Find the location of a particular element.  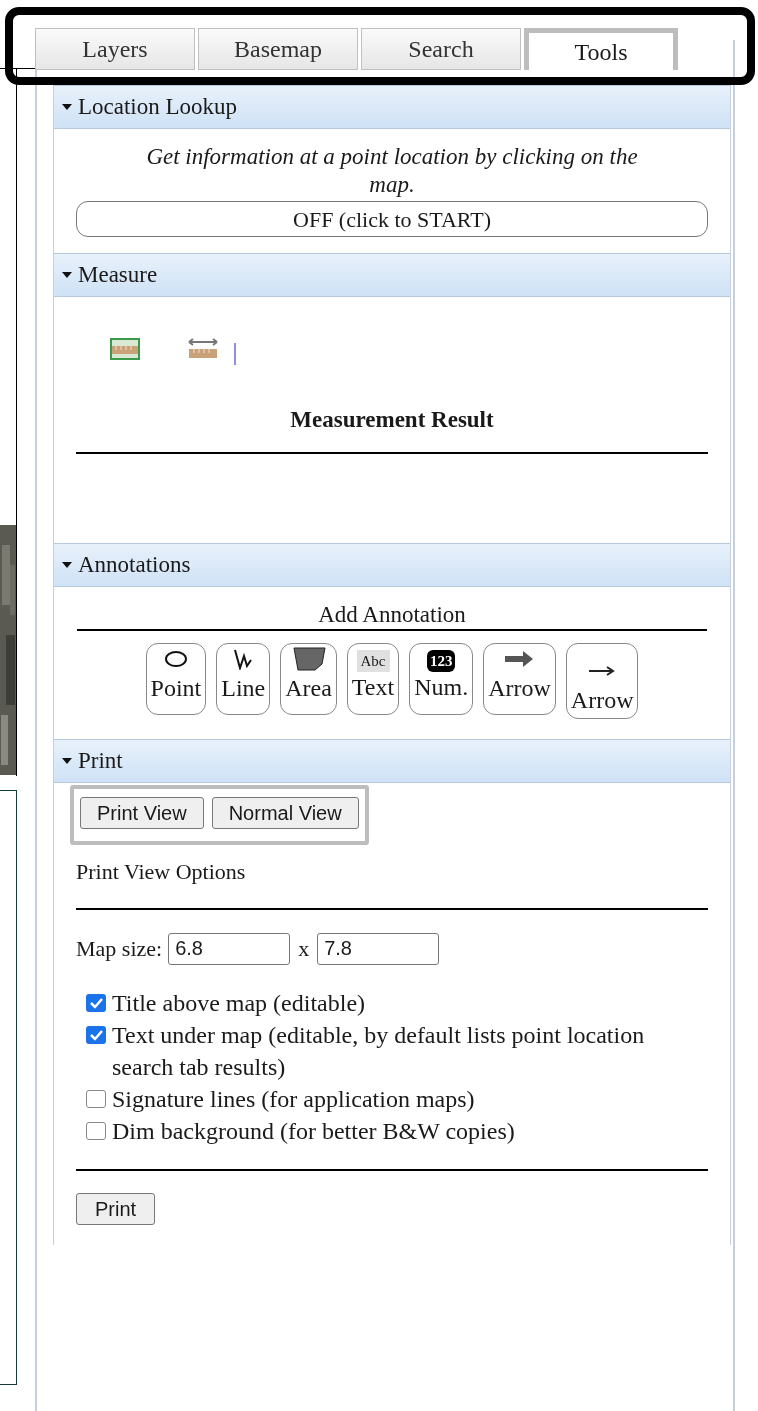

hint-text: Get information at a point location by clicking on the map. is located at coordinates (392, 171).